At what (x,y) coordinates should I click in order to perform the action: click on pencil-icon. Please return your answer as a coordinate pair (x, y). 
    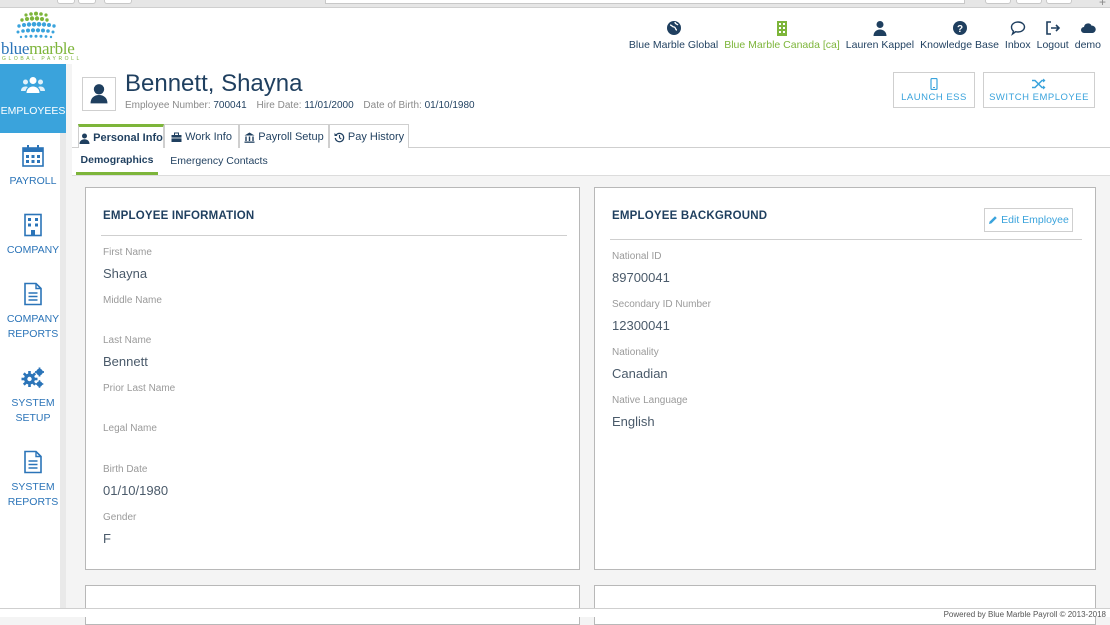
    Looking at the image, I should click on (993, 220).